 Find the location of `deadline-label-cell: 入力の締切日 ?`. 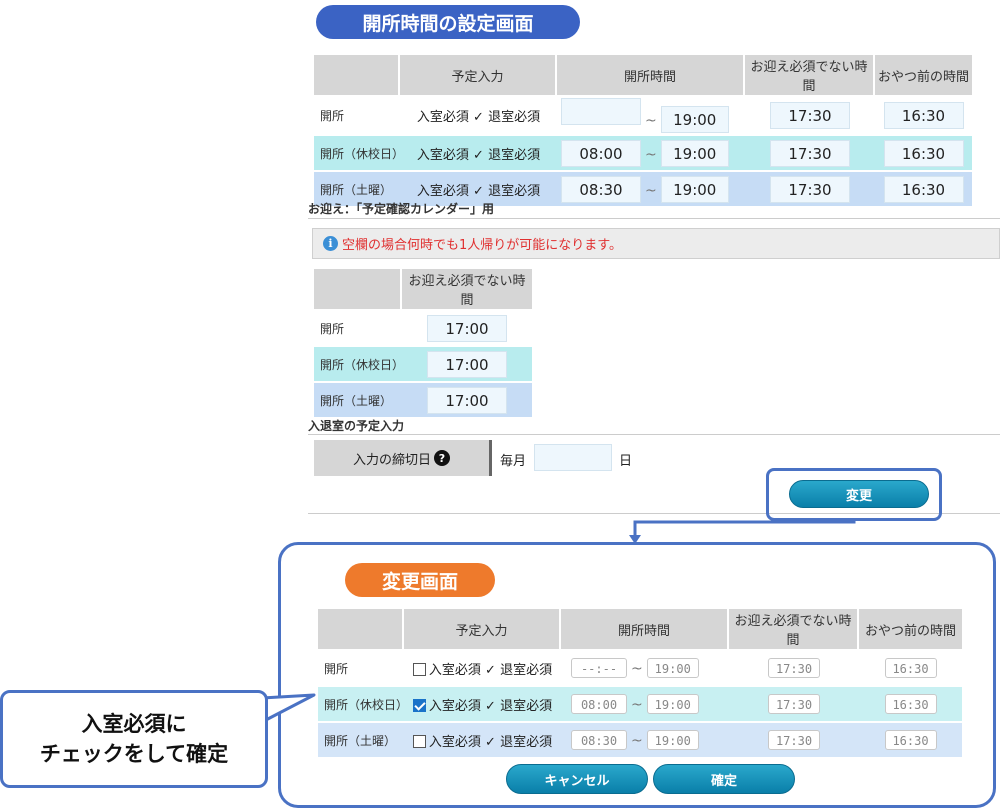

deadline-label-cell: 入力の締切日 ? is located at coordinates (403, 458).